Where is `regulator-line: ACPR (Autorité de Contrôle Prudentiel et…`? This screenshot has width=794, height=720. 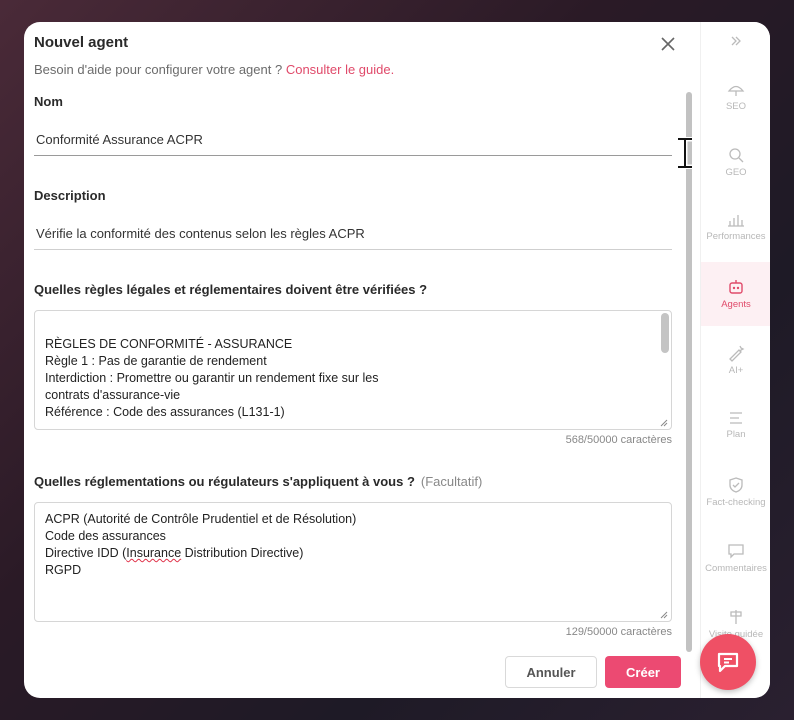 regulator-line: ACPR (Autorité de Contrôle Prudentiel et… is located at coordinates (201, 519).